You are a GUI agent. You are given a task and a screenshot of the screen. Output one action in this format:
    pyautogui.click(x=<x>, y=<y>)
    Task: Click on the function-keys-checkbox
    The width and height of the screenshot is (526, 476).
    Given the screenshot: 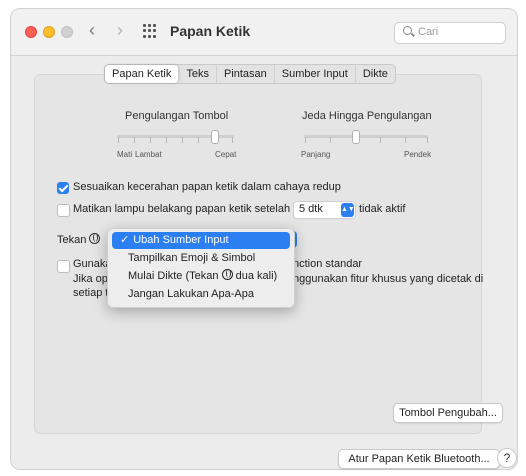 What is the action you would take?
    pyautogui.click(x=63, y=266)
    